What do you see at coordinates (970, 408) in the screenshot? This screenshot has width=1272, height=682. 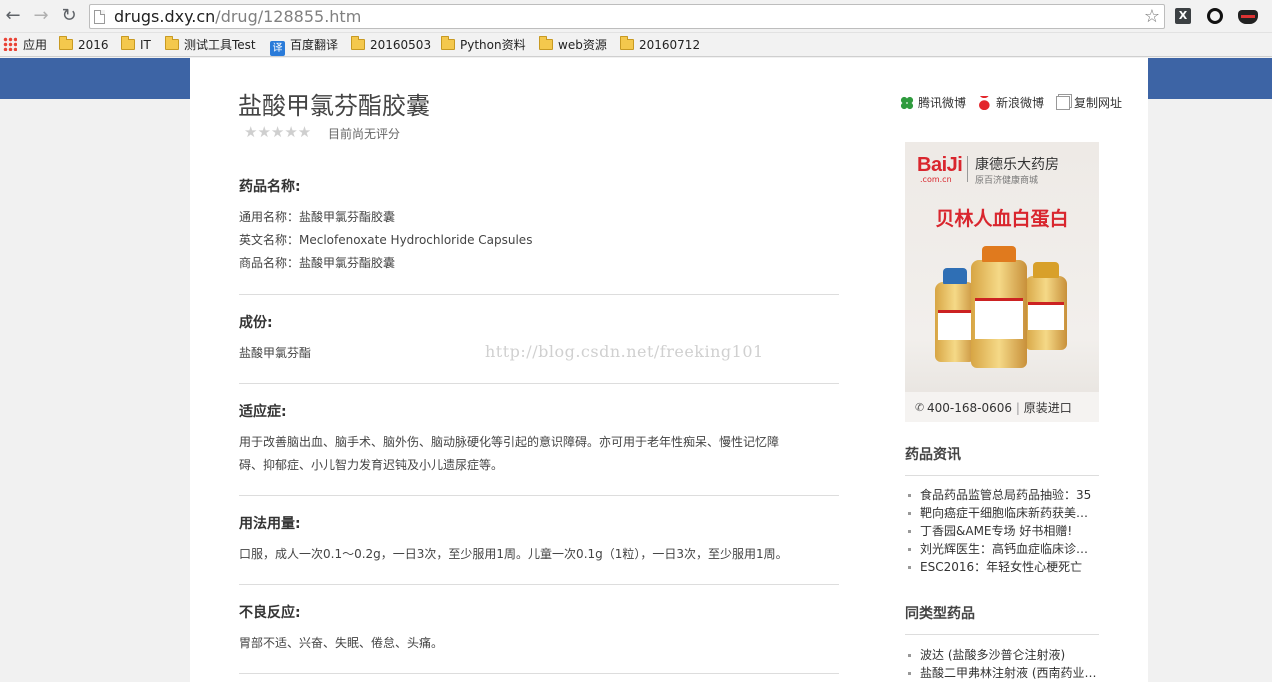 I see `ad-phone-number: 400-168-0606` at bounding box center [970, 408].